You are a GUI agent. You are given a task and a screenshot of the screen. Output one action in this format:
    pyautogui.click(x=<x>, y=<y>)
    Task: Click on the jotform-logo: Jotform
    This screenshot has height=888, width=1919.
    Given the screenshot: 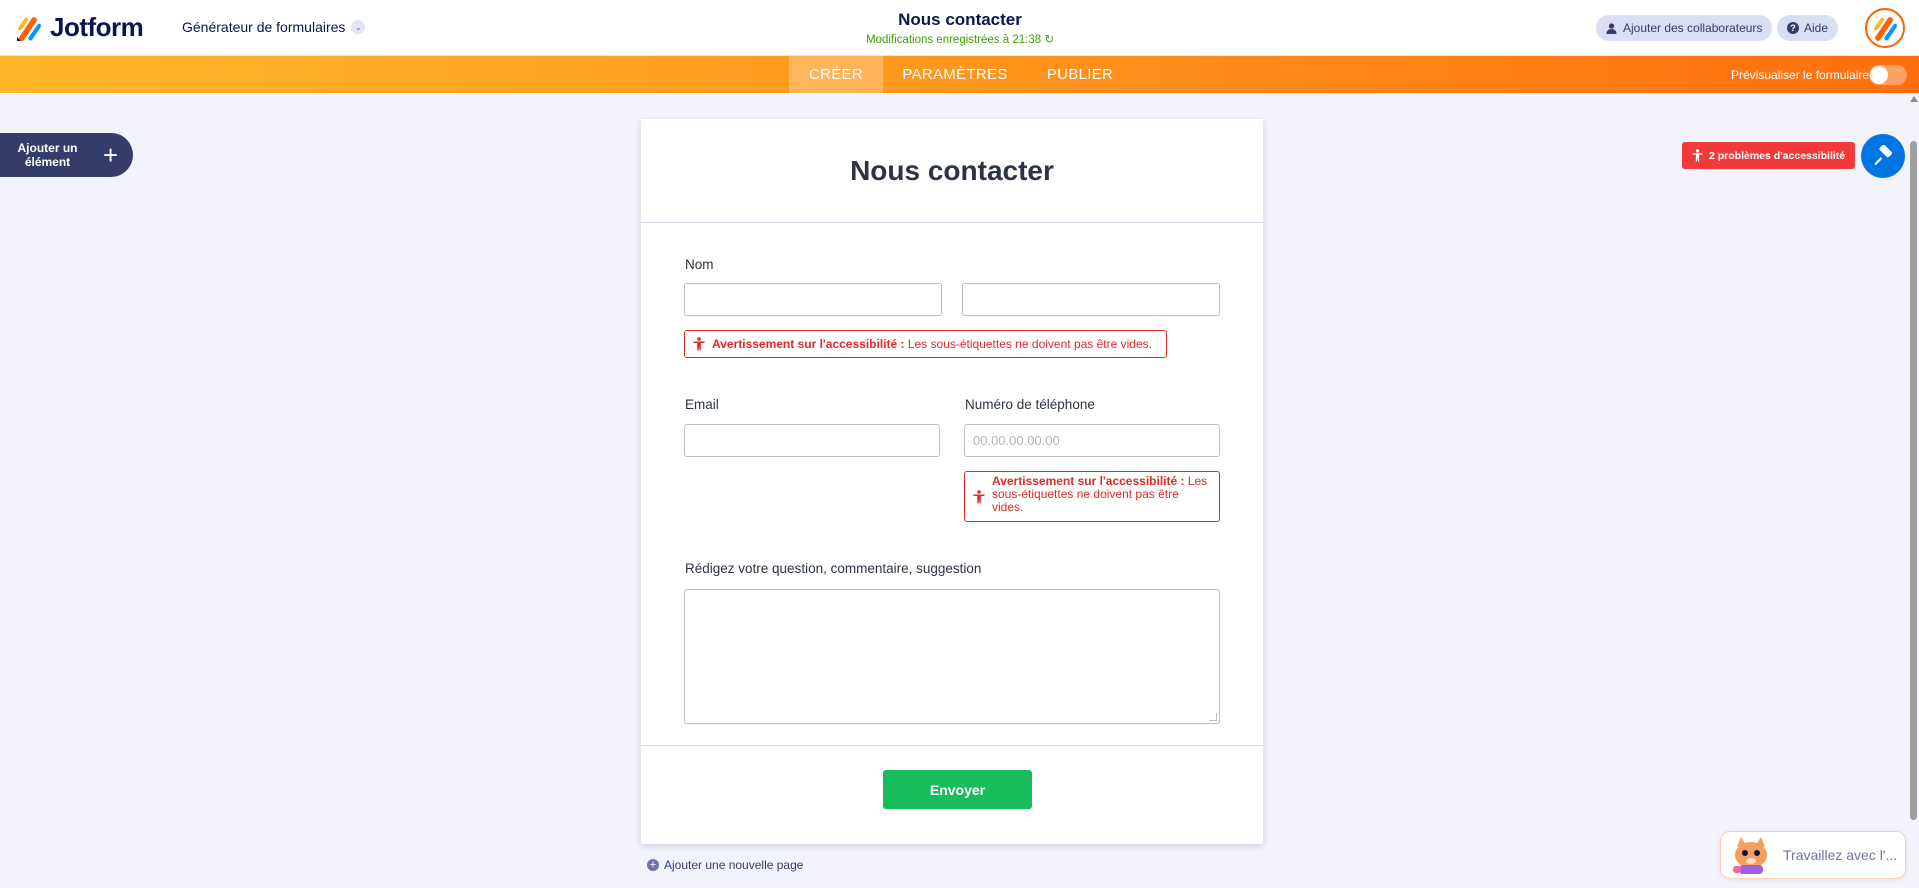 What is the action you would take?
    pyautogui.click(x=80, y=27)
    